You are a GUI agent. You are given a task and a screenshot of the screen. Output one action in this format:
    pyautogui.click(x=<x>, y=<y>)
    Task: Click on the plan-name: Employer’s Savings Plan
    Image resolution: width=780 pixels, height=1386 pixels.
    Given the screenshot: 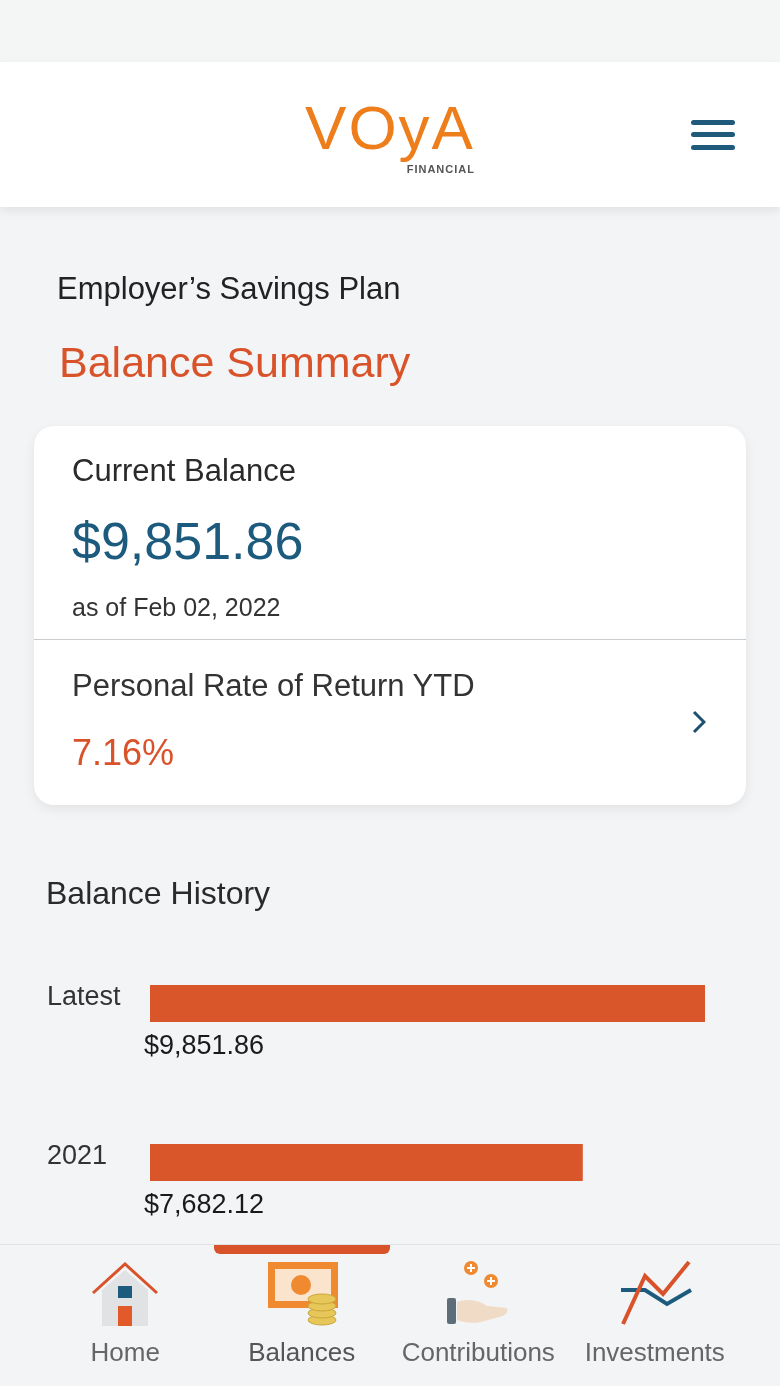 What is the action you would take?
    pyautogui.click(x=229, y=289)
    